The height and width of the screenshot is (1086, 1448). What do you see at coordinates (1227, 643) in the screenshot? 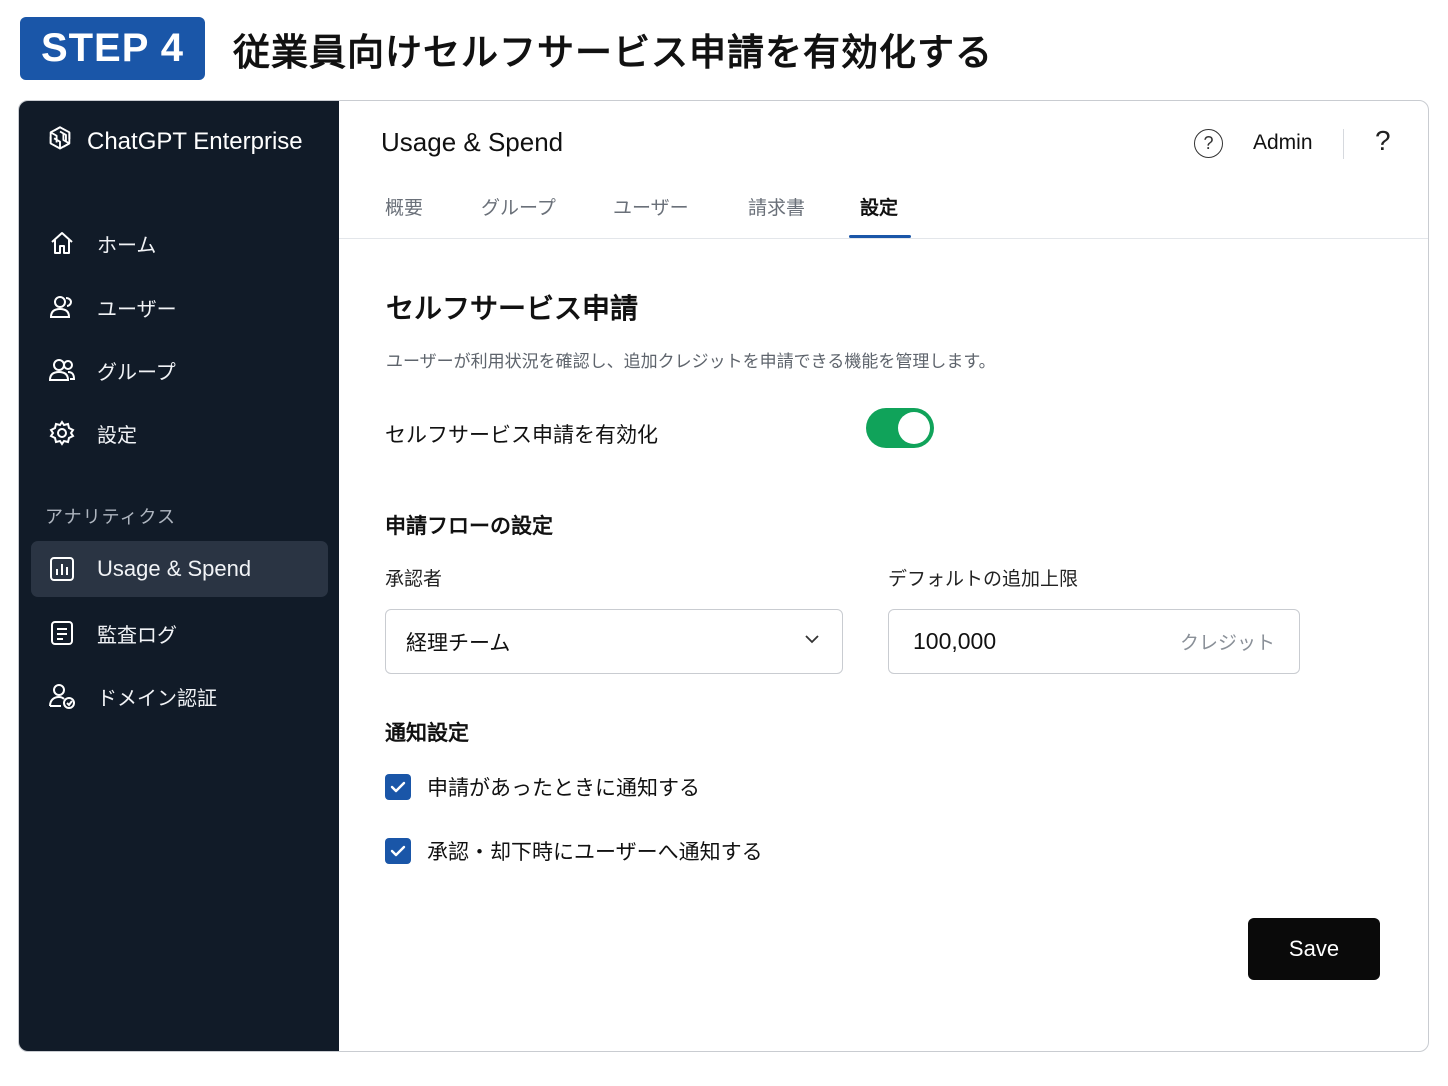
I see `limit-unit: クレジット` at bounding box center [1227, 643].